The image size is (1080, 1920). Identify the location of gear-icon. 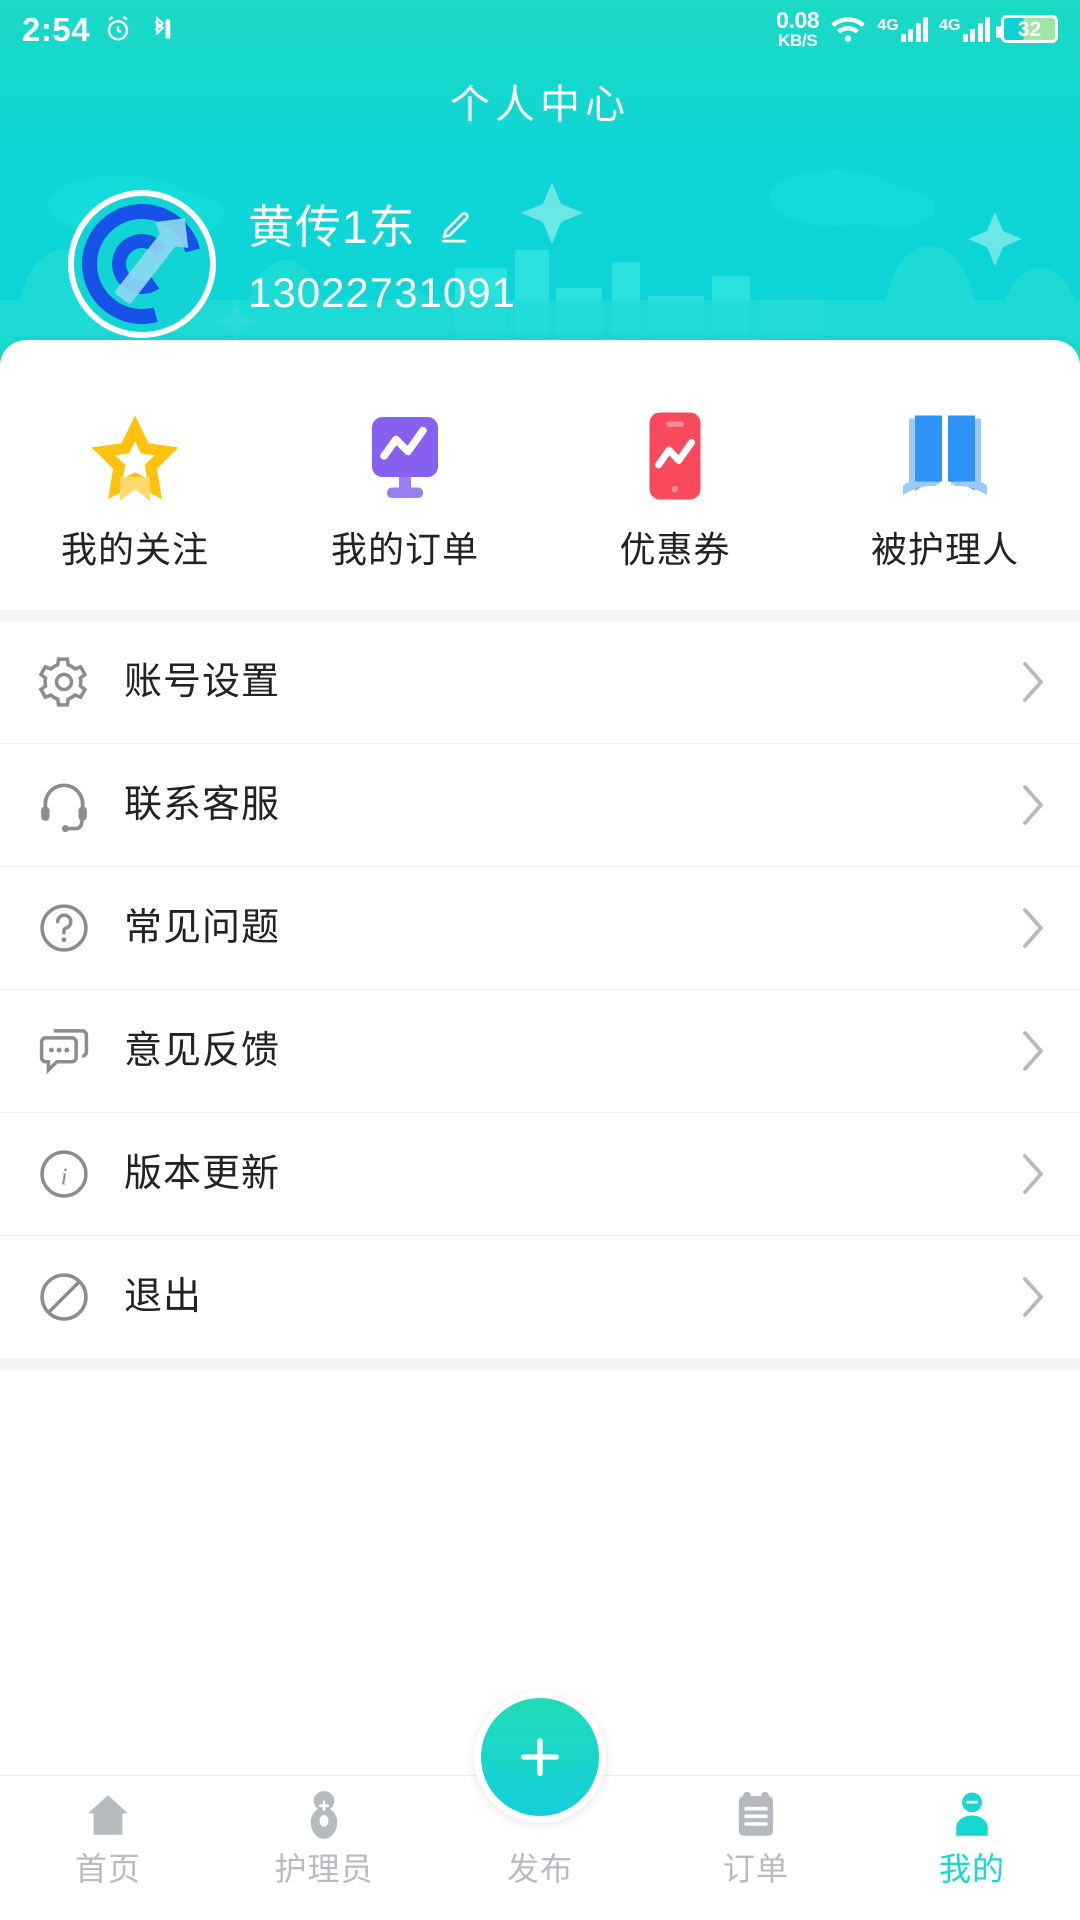
(63, 682).